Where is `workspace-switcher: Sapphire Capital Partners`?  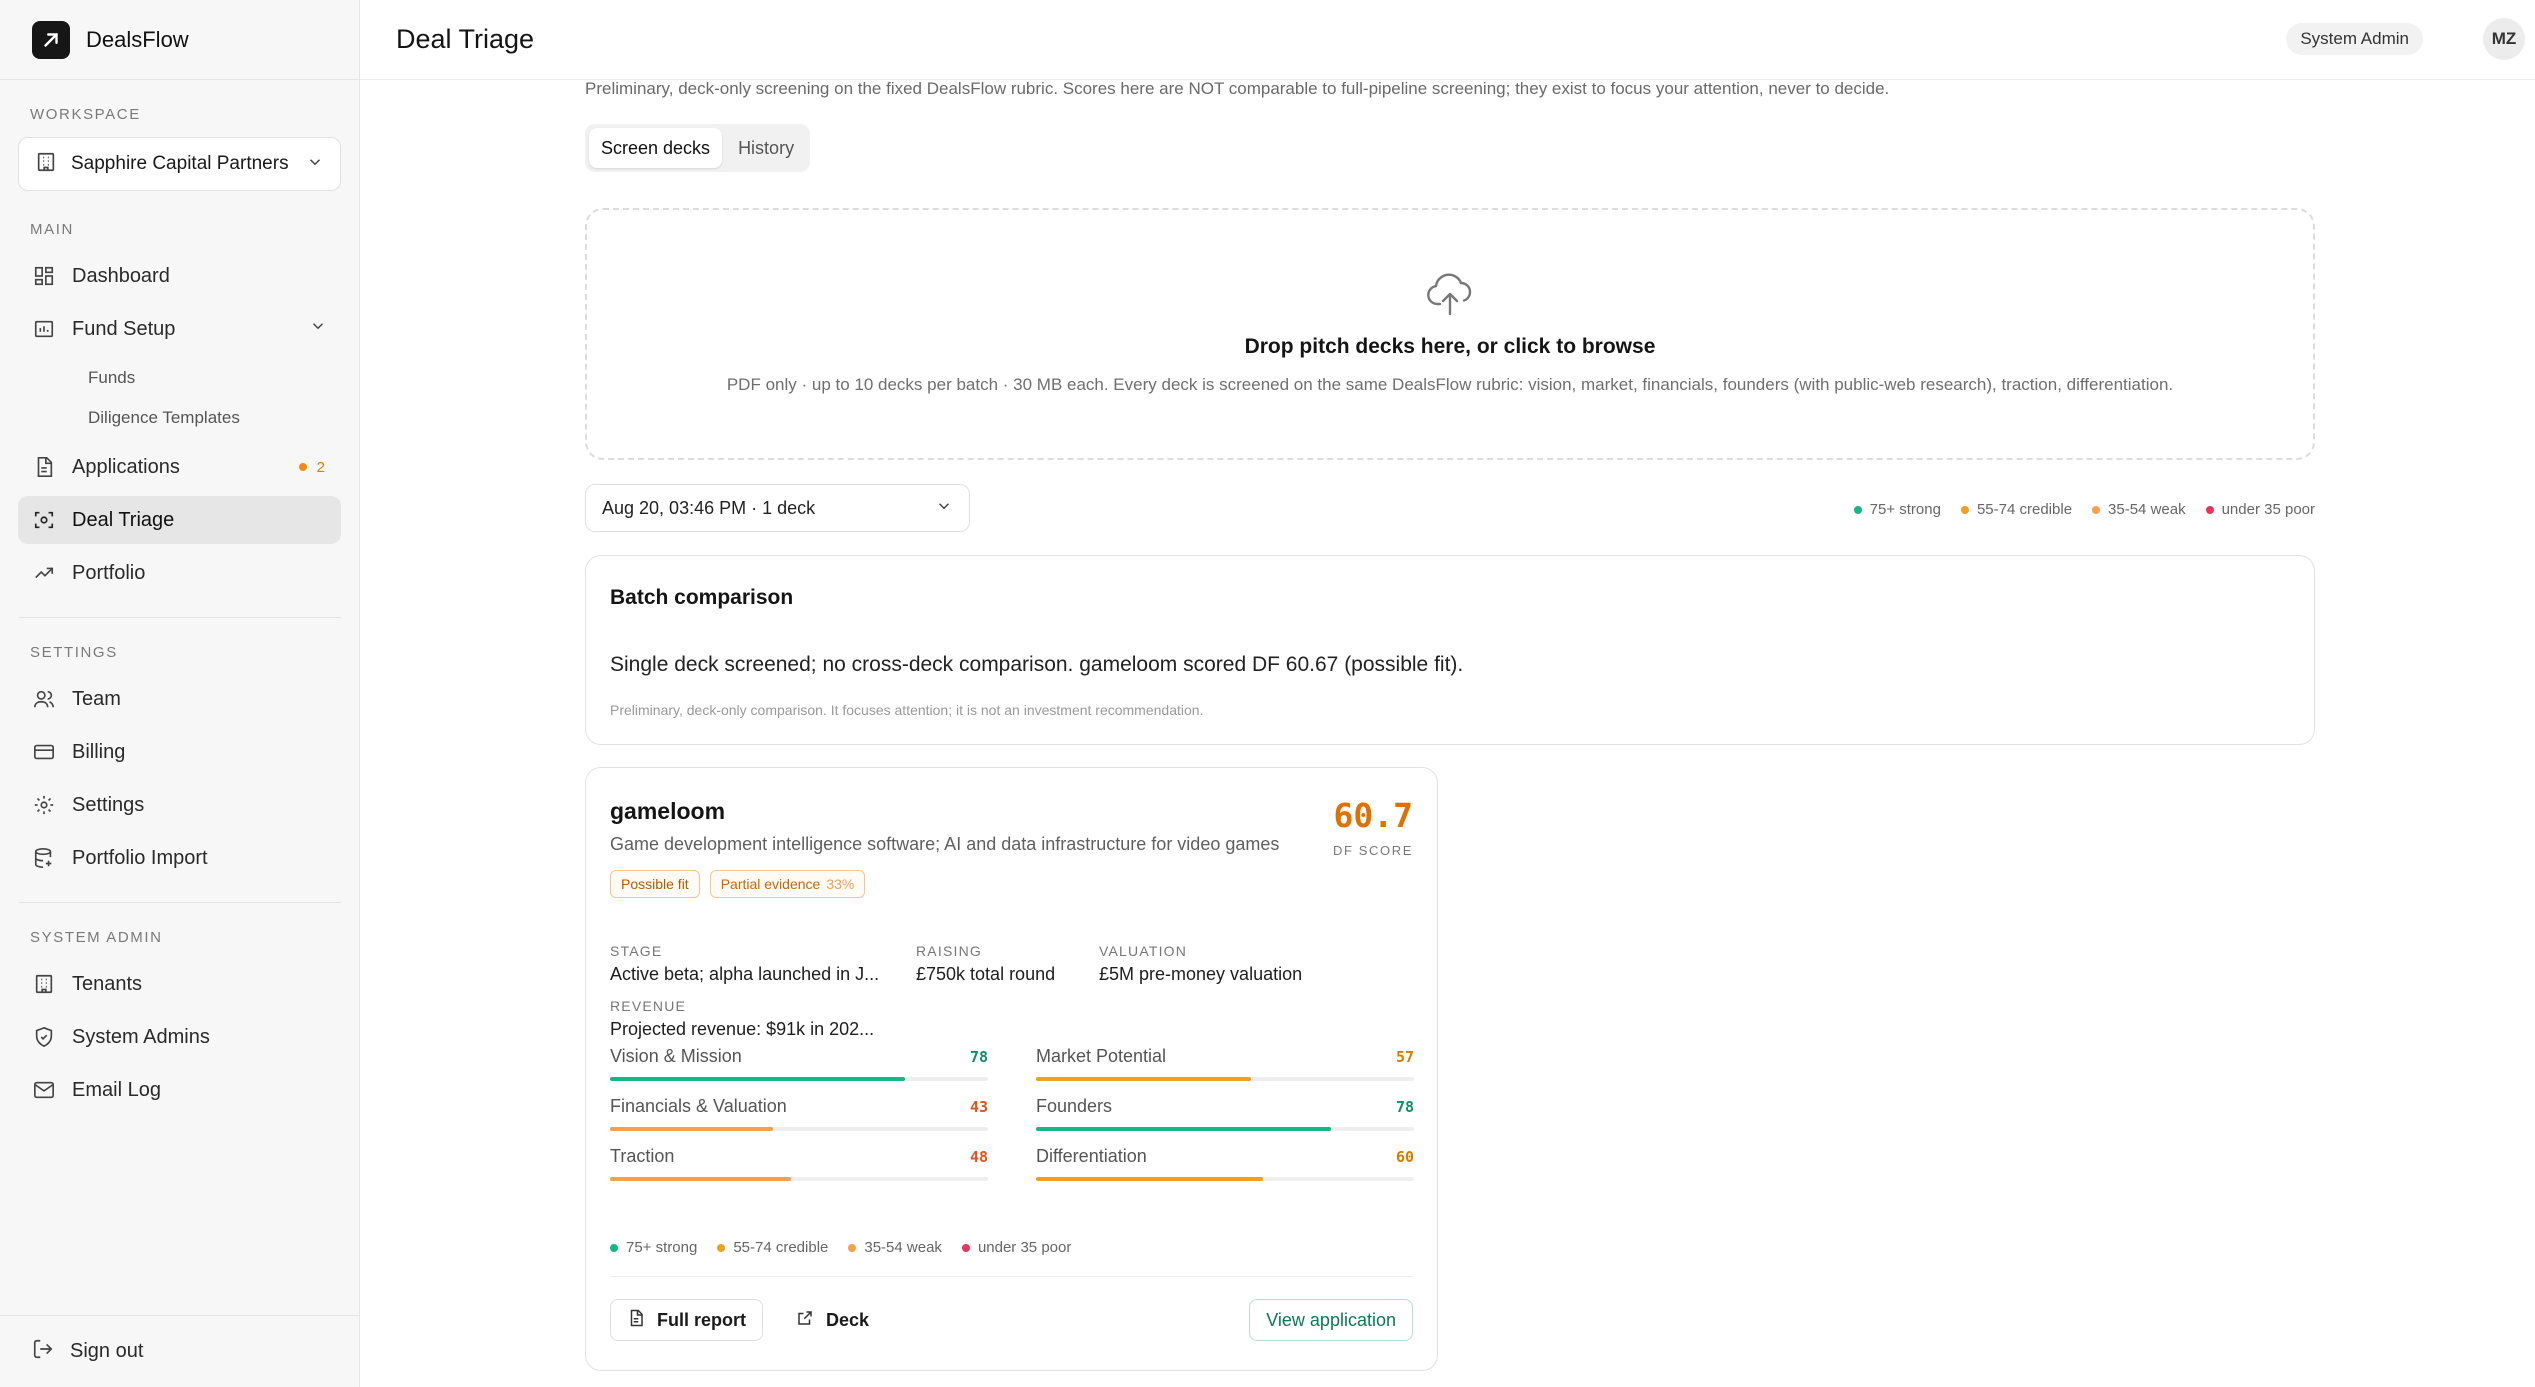
workspace-switcher: Sapphire Capital Partners is located at coordinates (179, 164).